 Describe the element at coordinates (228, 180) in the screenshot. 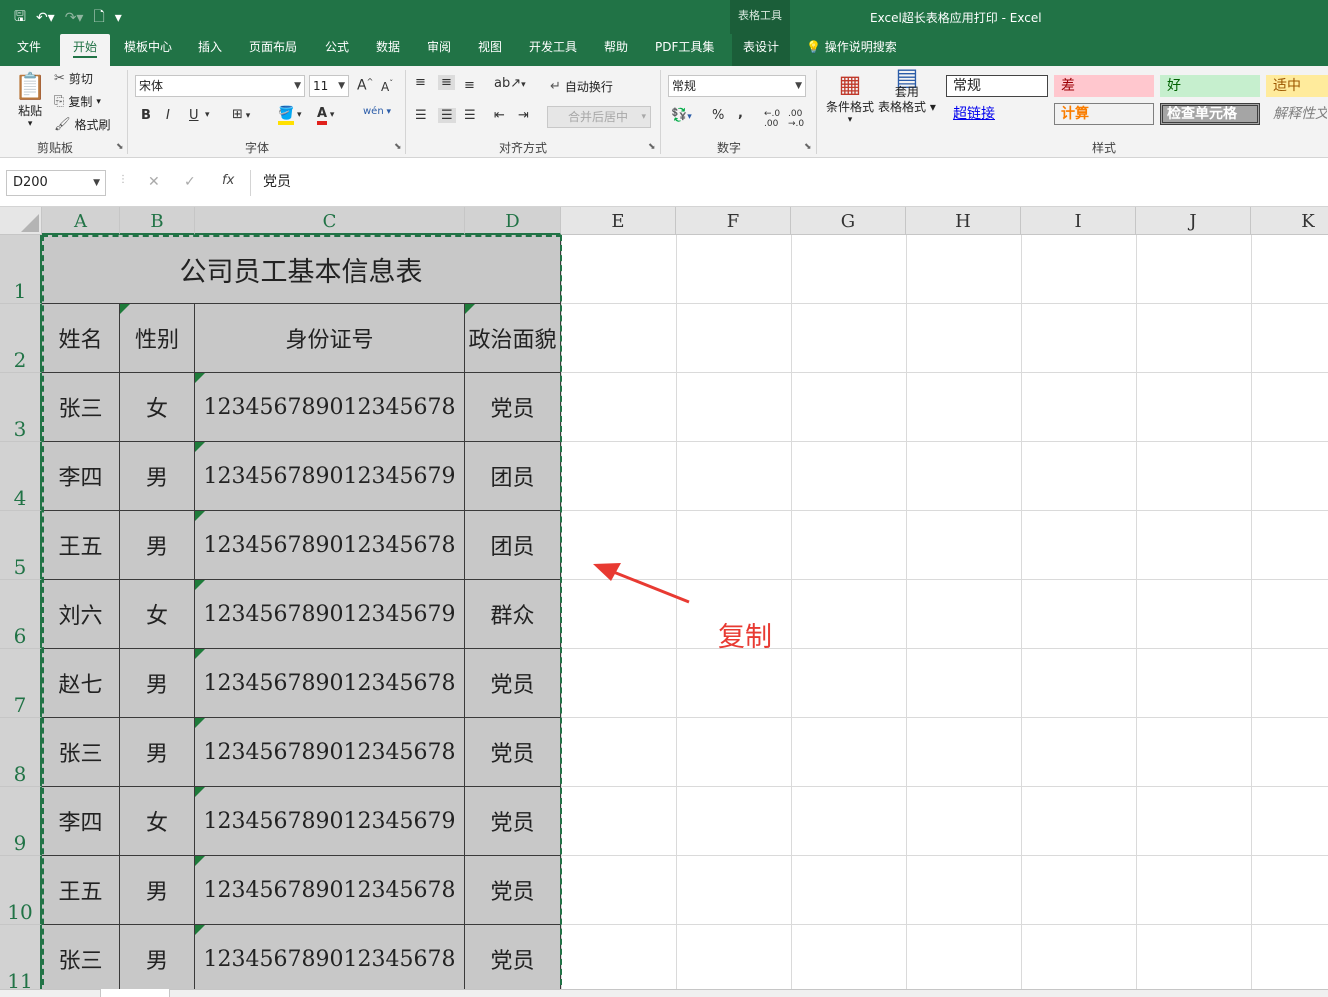

I see `insert-function-button: fx` at that location.